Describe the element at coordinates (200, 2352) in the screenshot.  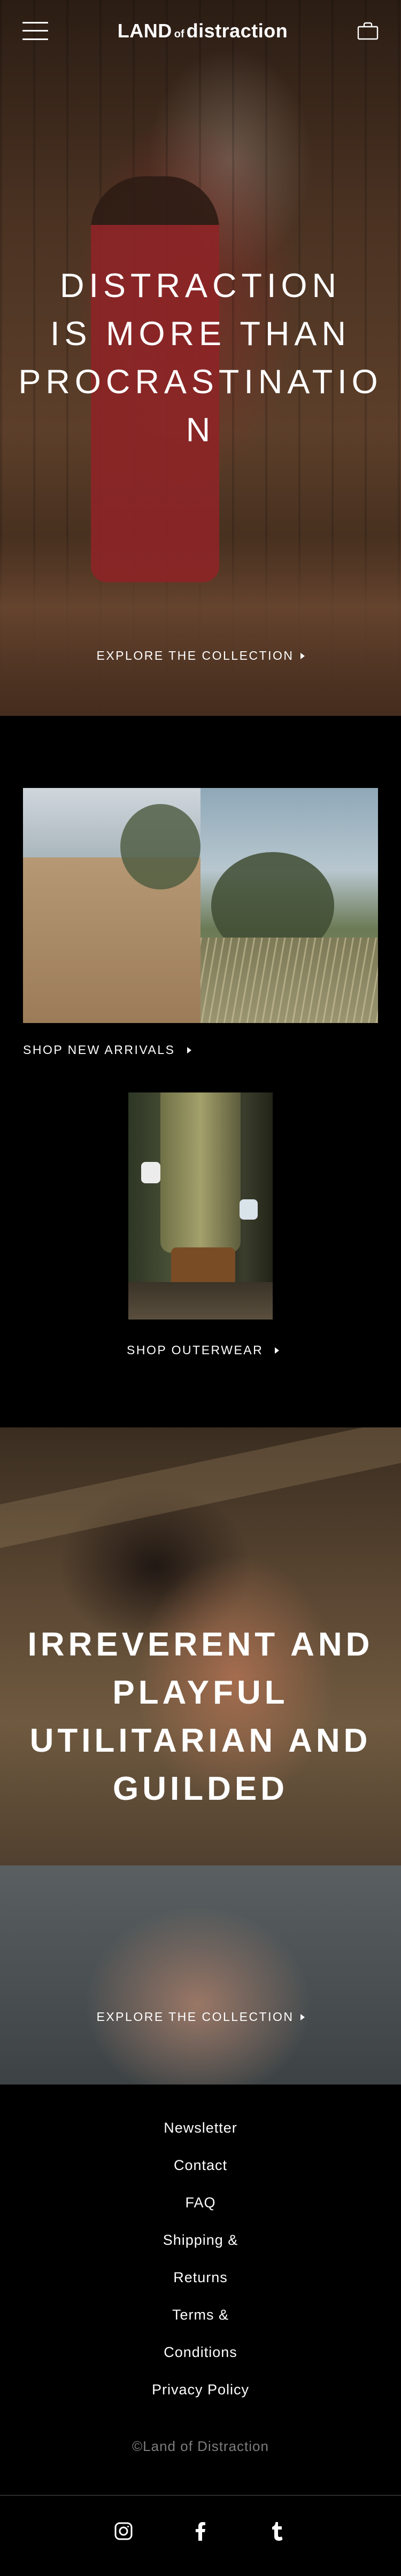
I see `footer-link-conditions: Conditions` at that location.